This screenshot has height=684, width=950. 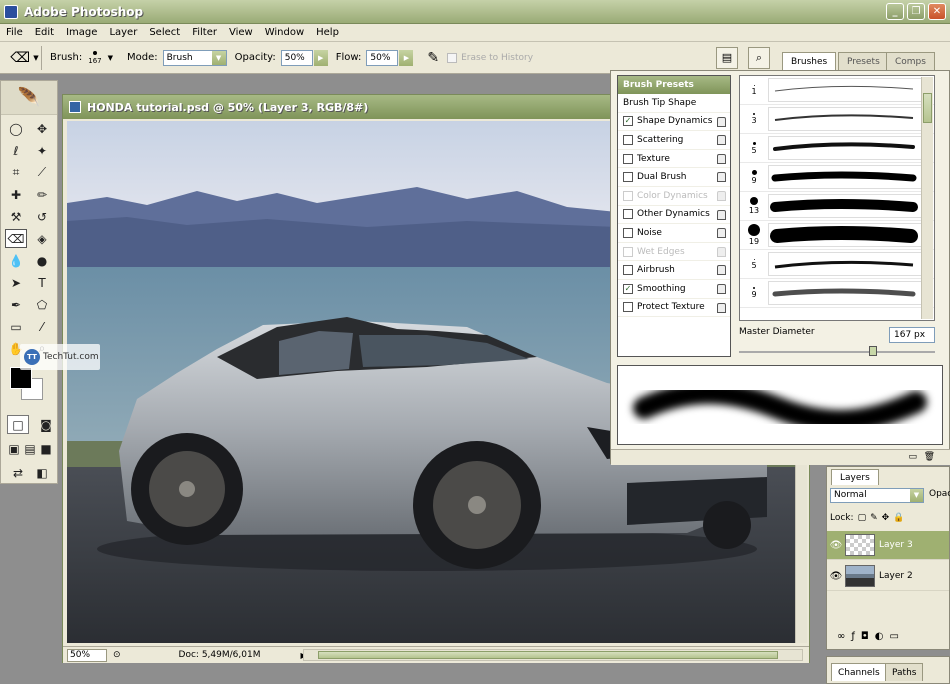 What do you see at coordinates (877, 495) in the screenshot?
I see `blend-mode-select: Normal ▼` at bounding box center [877, 495].